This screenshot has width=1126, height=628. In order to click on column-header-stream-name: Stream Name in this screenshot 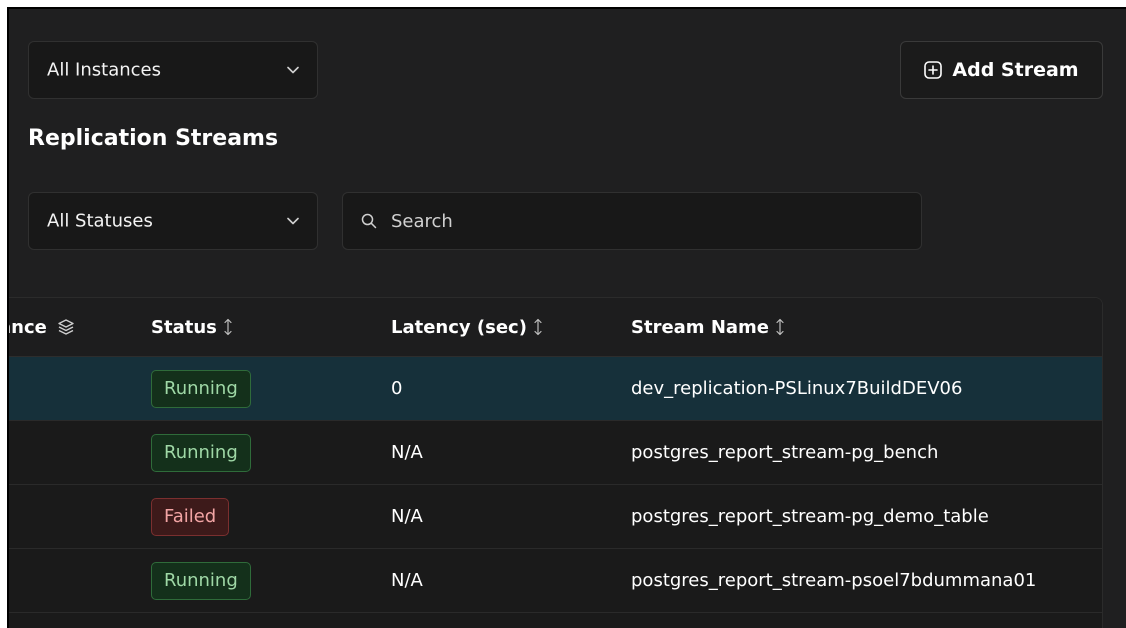, I will do `click(866, 327)`.